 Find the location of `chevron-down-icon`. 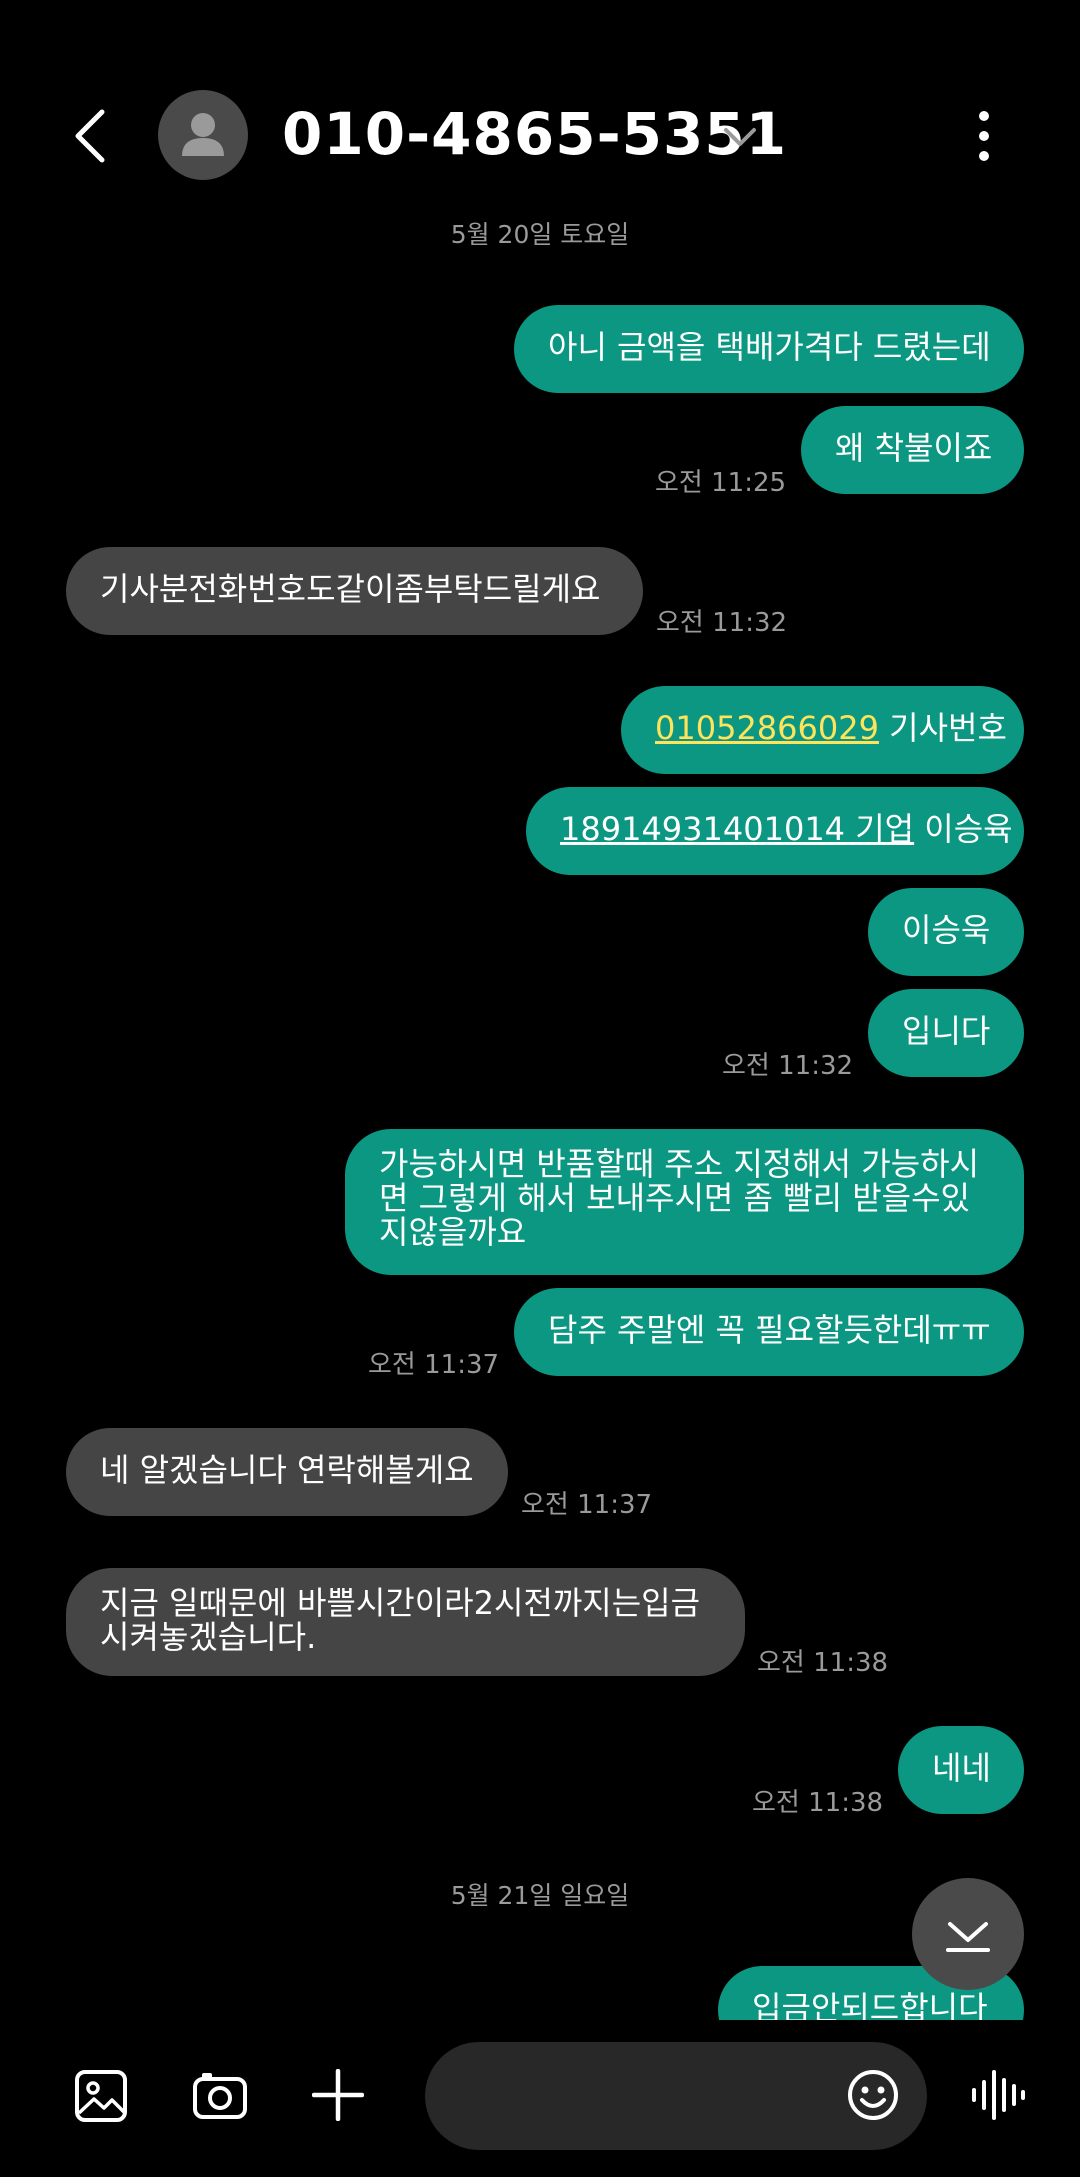

chevron-down-icon is located at coordinates (740, 136).